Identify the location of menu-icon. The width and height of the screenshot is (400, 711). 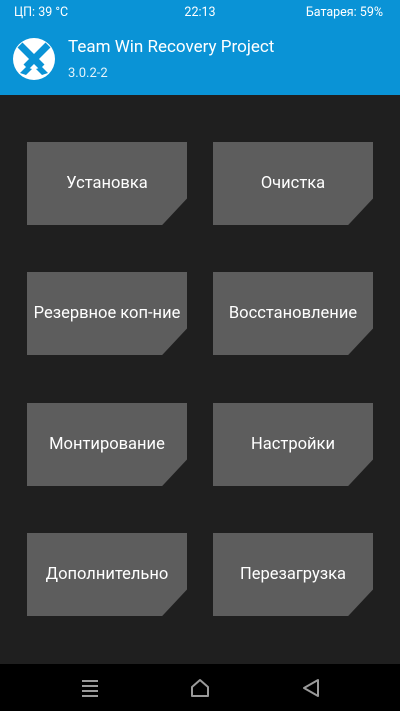
(90, 688).